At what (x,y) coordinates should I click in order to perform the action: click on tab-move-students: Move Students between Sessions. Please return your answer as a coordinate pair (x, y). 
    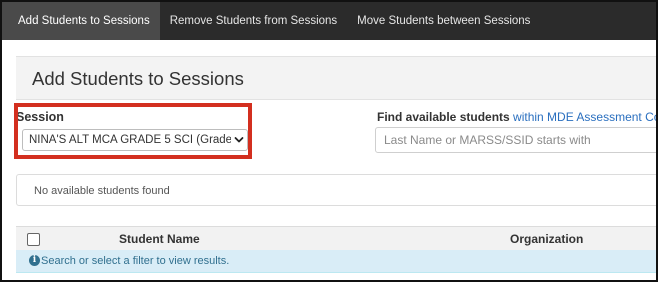
    Looking at the image, I should click on (443, 21).